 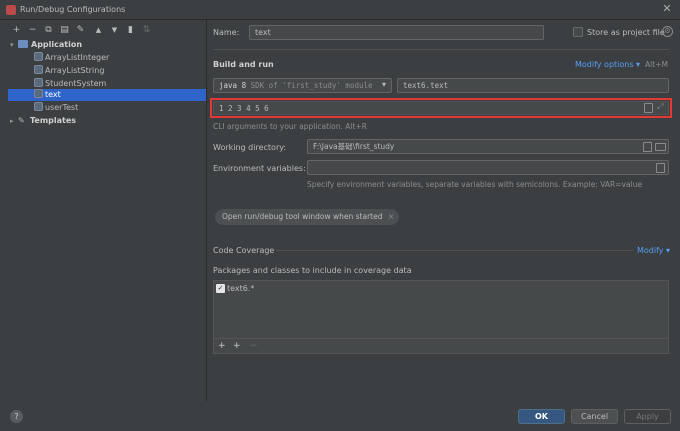 I want to click on modify-options-link: Modify options ▾, so click(x=607, y=64).